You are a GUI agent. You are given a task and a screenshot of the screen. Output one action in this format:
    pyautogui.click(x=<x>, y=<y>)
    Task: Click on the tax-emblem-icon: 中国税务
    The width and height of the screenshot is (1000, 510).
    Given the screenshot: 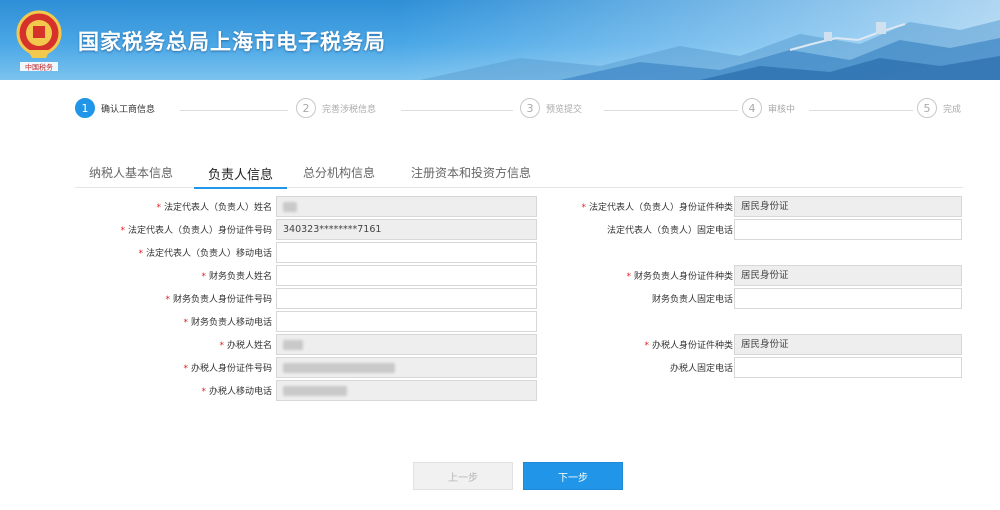 What is the action you would take?
    pyautogui.click(x=39, y=41)
    